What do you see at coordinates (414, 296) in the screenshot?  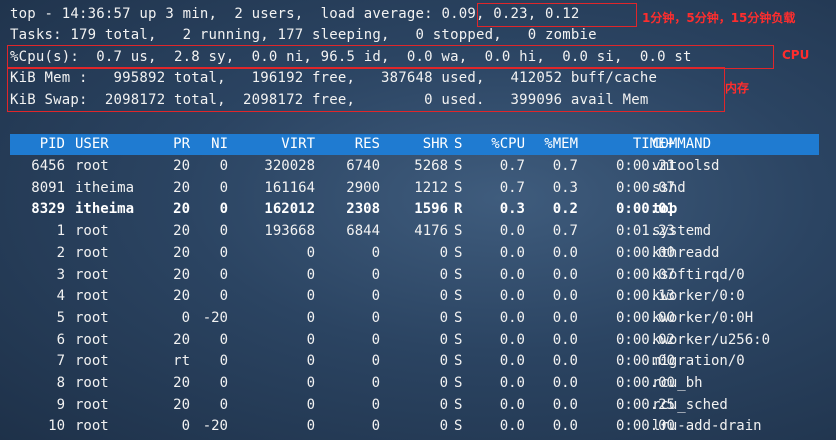 I see `table-row: 4 root 20 0 0 0 0 S 0.0 0.0 0:00.13 kworker/0:0` at bounding box center [414, 296].